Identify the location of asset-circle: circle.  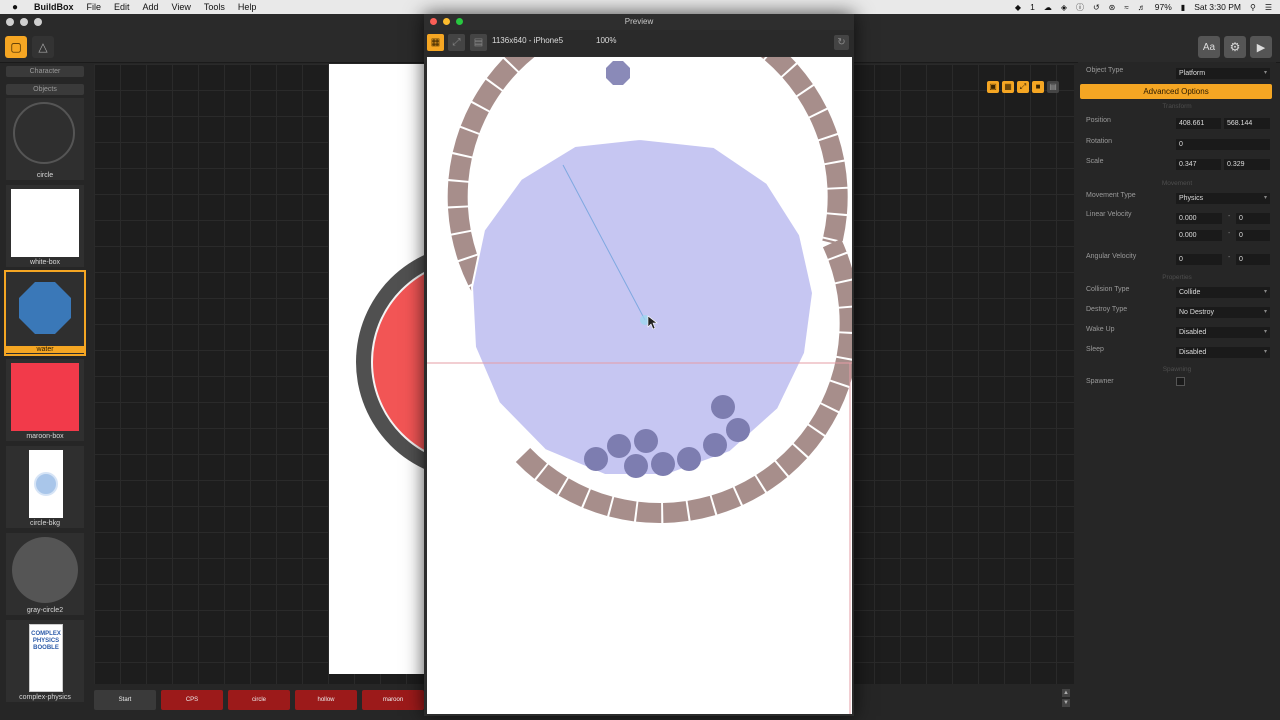
(45, 139).